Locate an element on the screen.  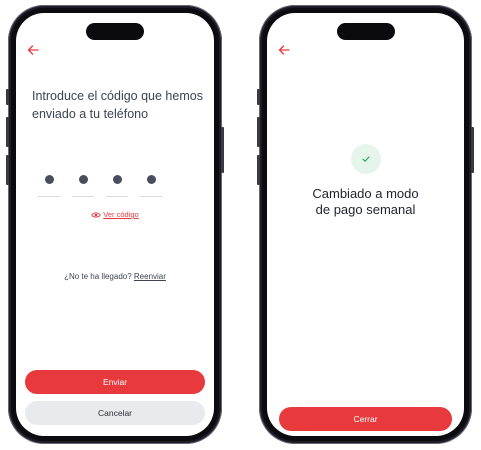
no-code-text: ¿No te ha llegado? is located at coordinates (98, 276).